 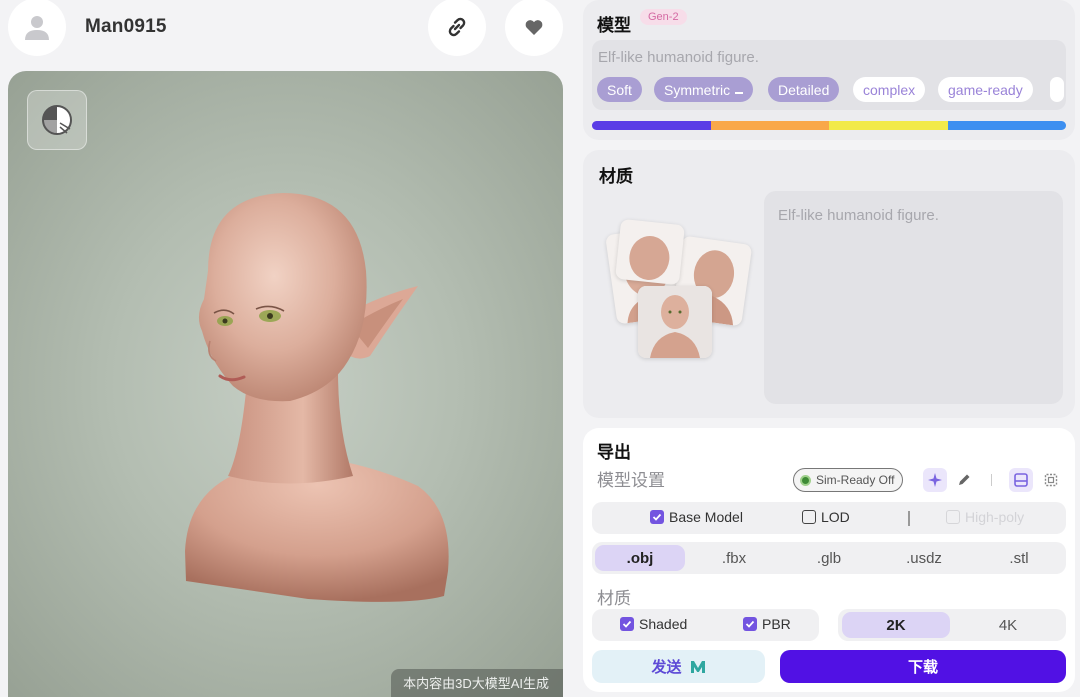 What do you see at coordinates (829, 125) in the screenshot?
I see `color-palette-bar` at bounding box center [829, 125].